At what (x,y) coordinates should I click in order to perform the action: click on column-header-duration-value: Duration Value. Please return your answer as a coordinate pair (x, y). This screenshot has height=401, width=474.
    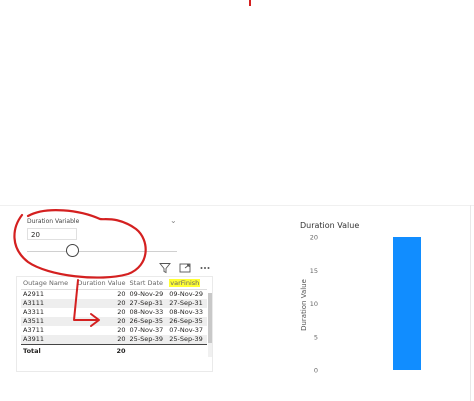
    Looking at the image, I should click on (100, 283).